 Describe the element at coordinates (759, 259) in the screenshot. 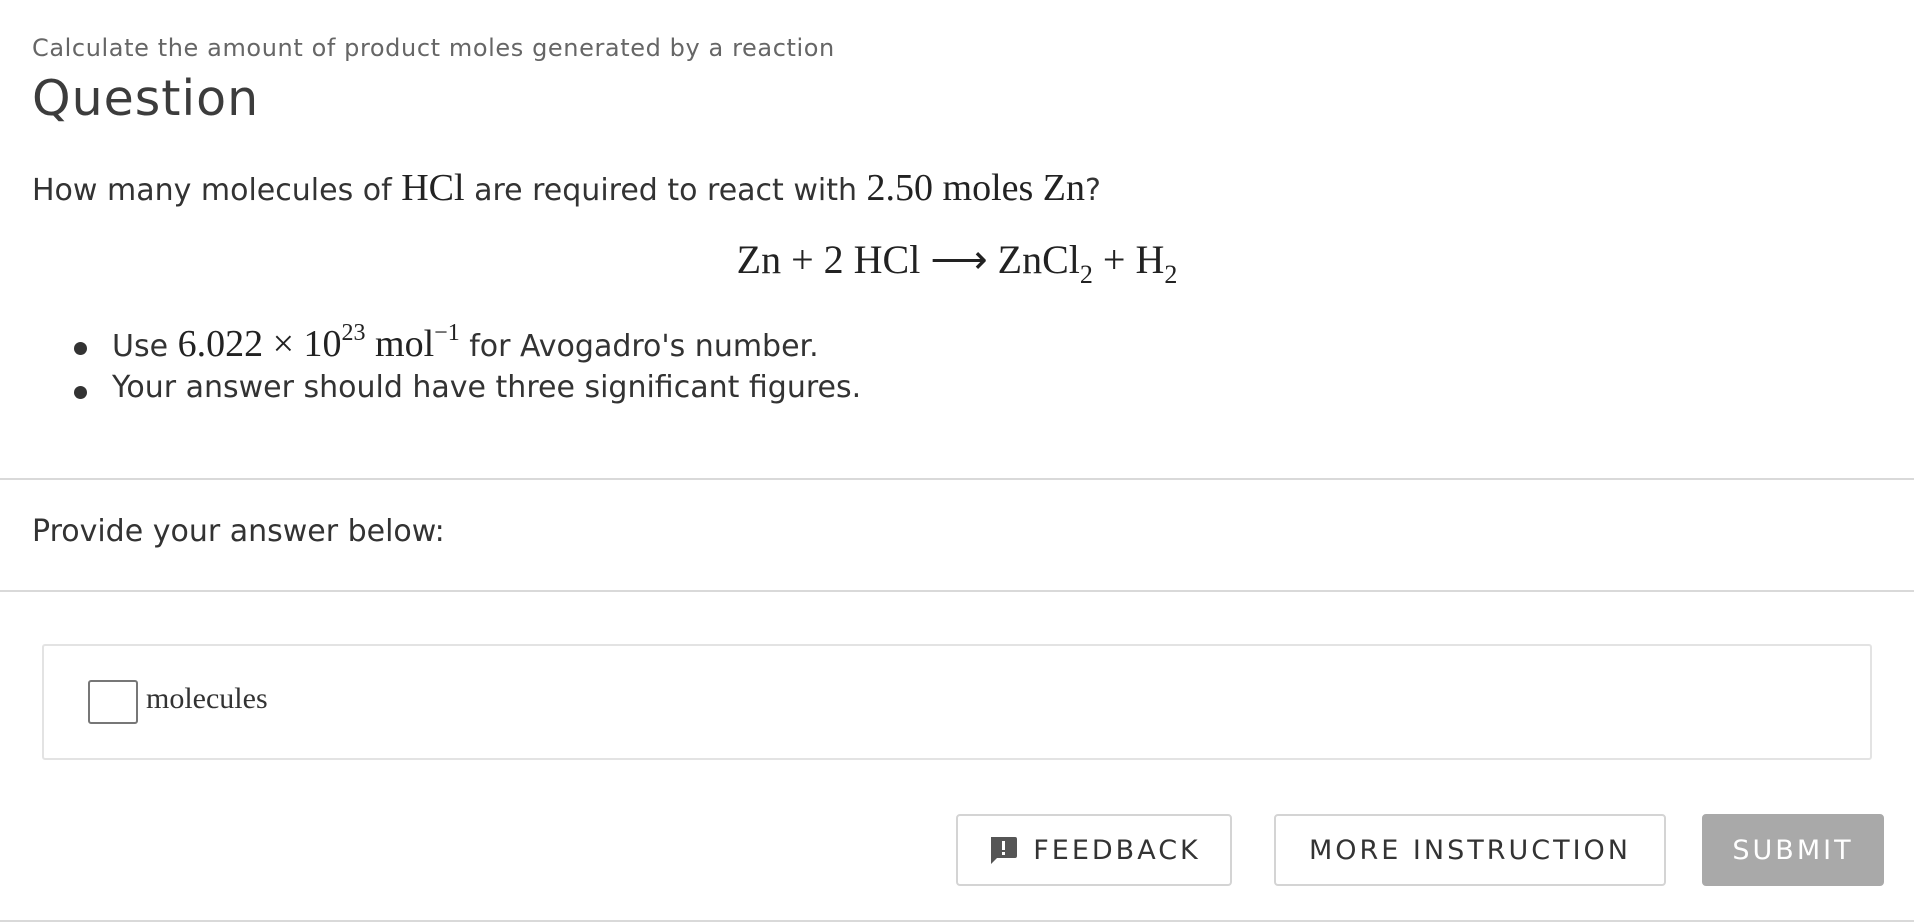

I see `eq-zn: Zn` at that location.